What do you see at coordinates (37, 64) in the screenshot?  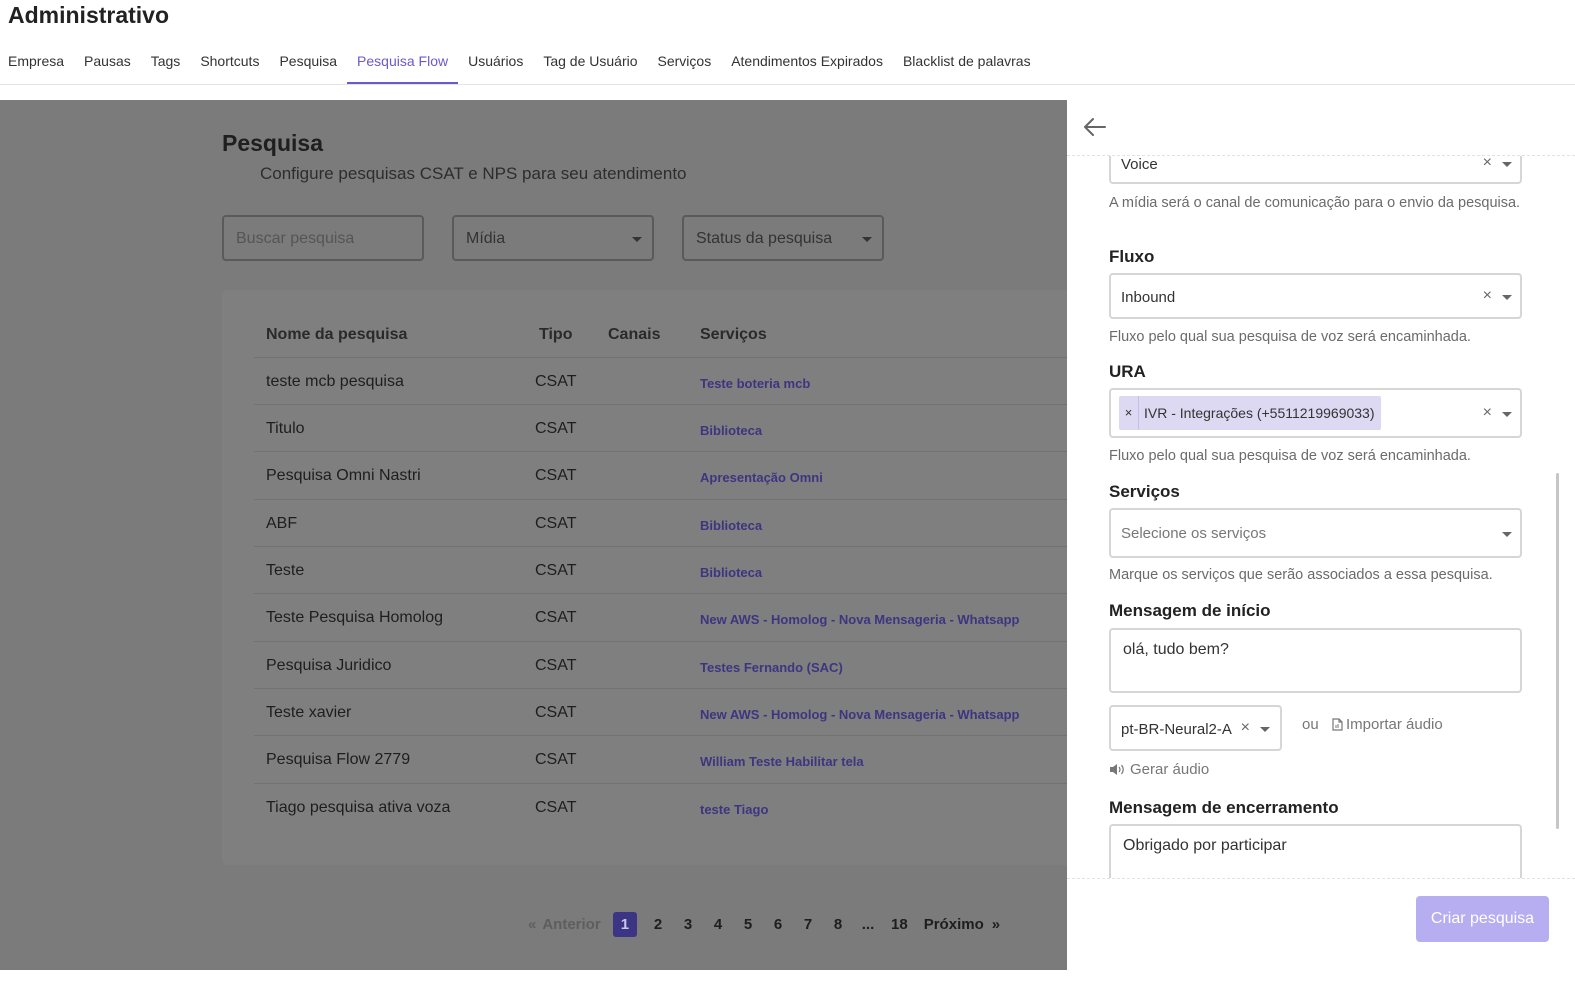 I see `tab-empresa: Empresa` at bounding box center [37, 64].